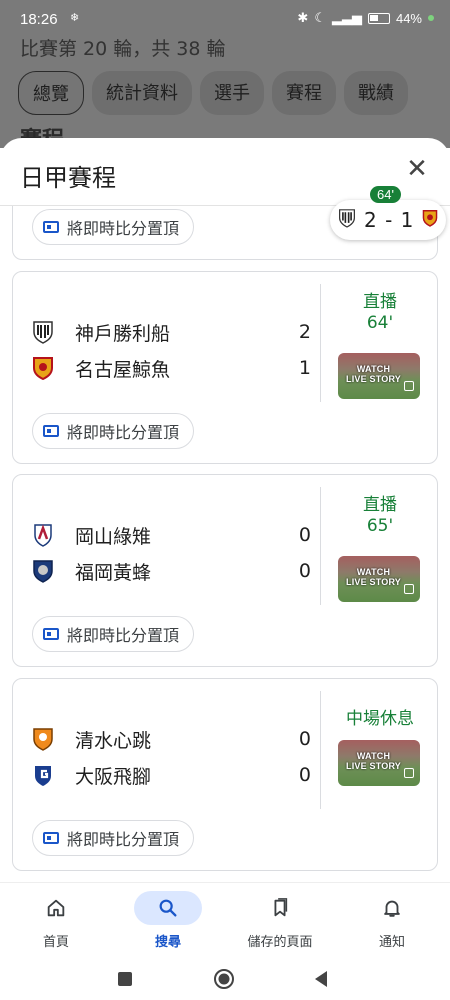  I want to click on match-minute: 64', so click(380, 323).